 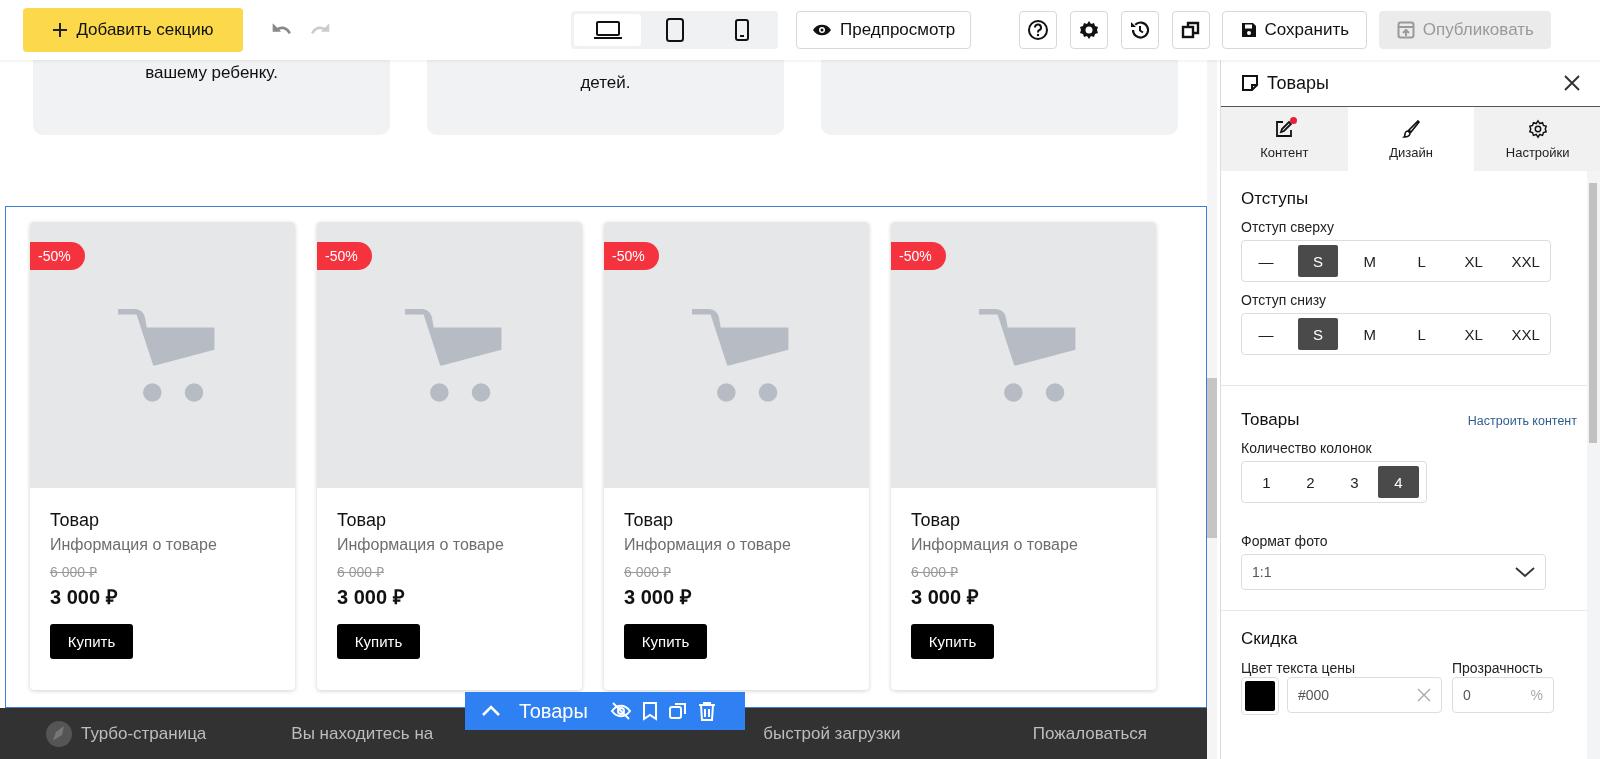 I want to click on history-icon, so click(x=1140, y=30).